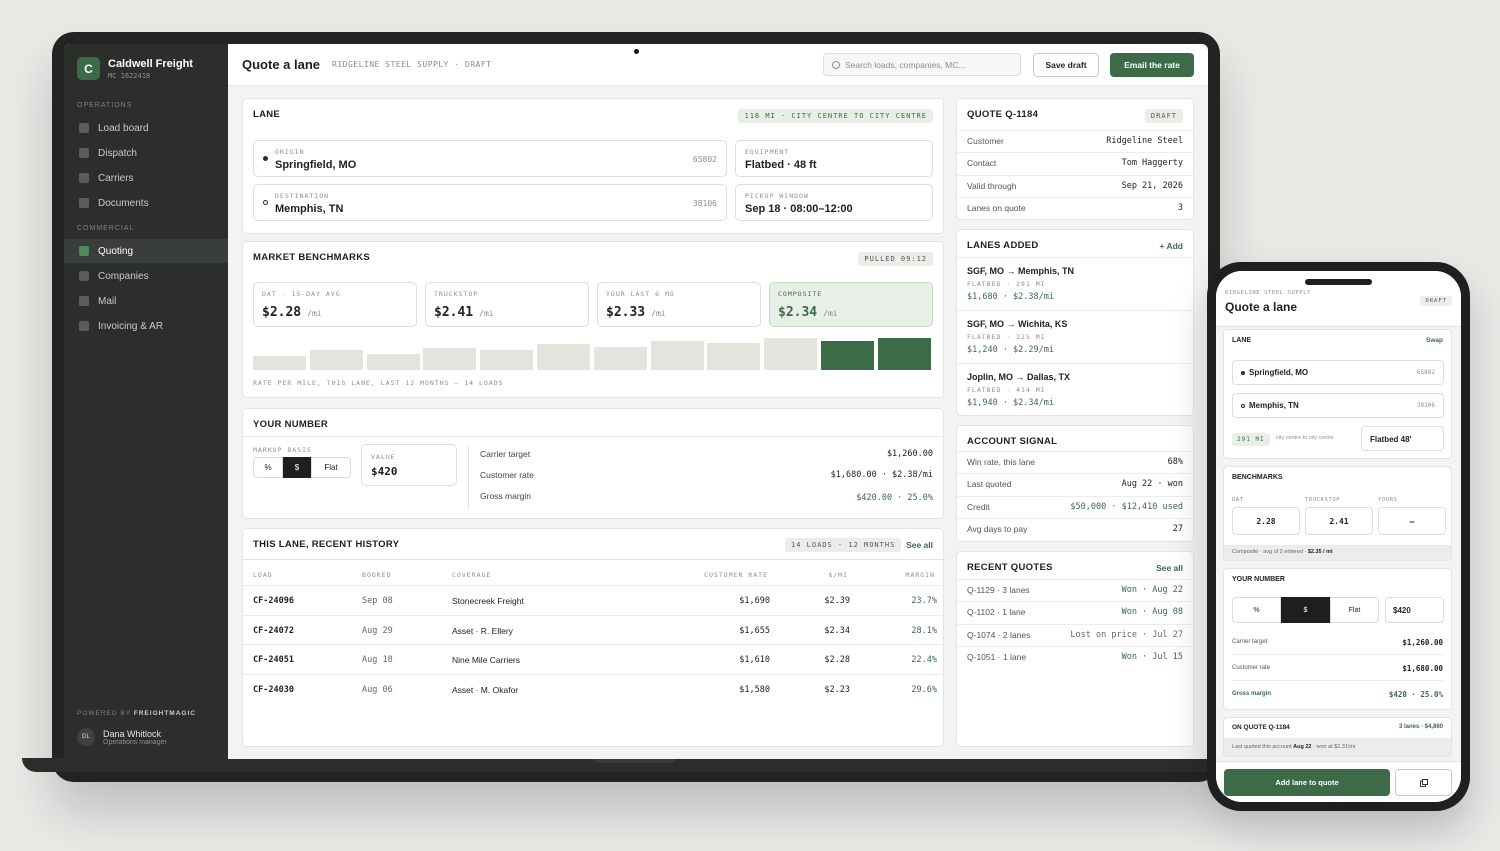  I want to click on col-margin: MARGIN, so click(920, 575).